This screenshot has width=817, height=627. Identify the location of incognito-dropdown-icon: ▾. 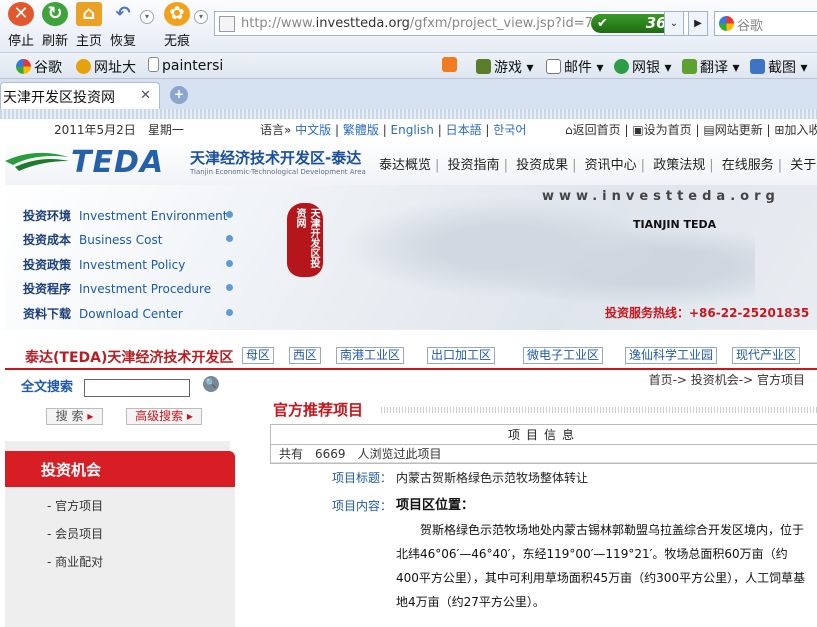
(201, 17).